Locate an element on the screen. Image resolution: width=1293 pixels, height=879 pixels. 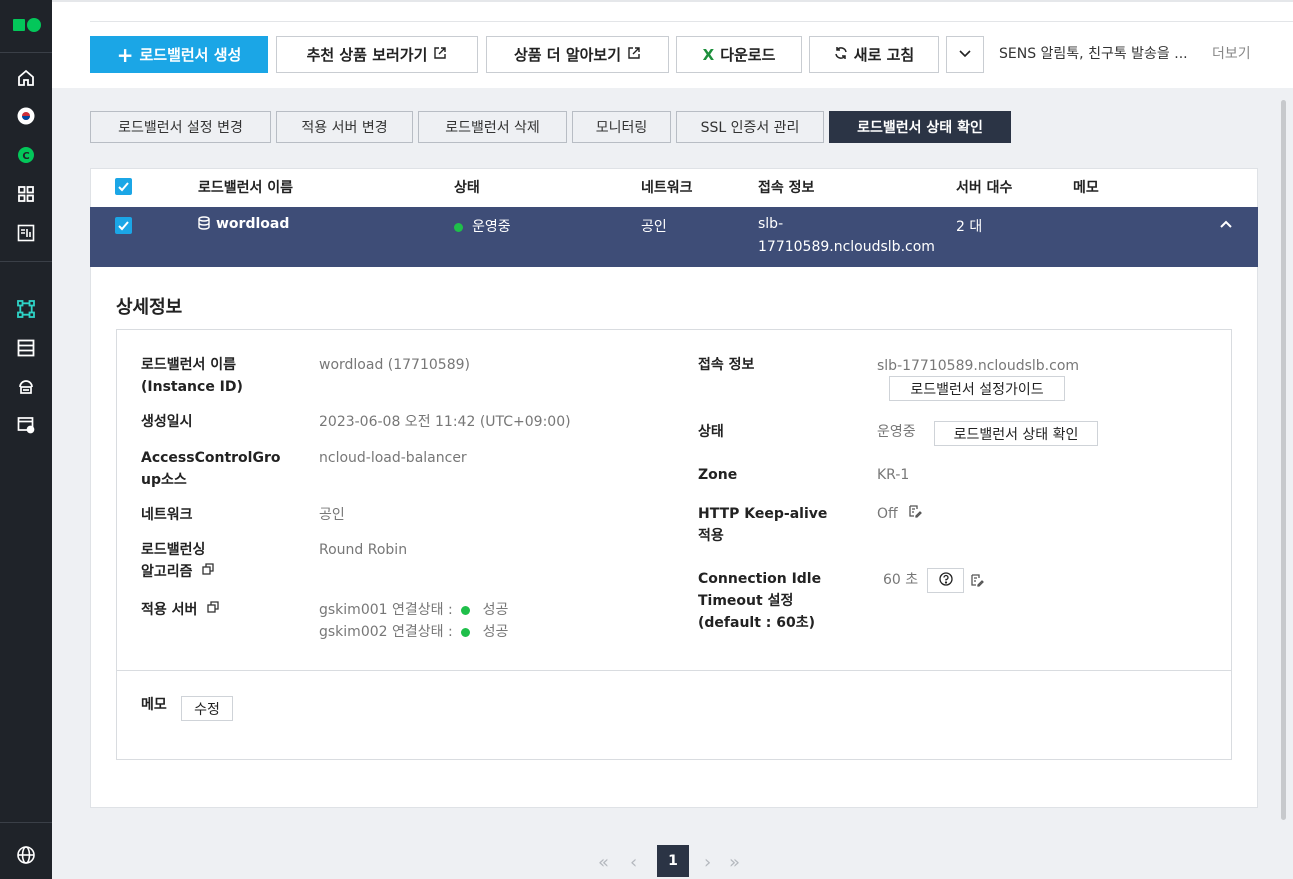
chevron-up-icon is located at coordinates (1226, 226).